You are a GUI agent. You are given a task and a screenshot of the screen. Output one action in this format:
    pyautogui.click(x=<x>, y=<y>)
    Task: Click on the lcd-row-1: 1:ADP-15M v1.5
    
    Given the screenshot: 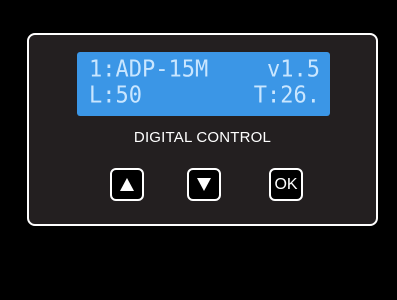 What is the action you would take?
    pyautogui.click(x=204, y=69)
    